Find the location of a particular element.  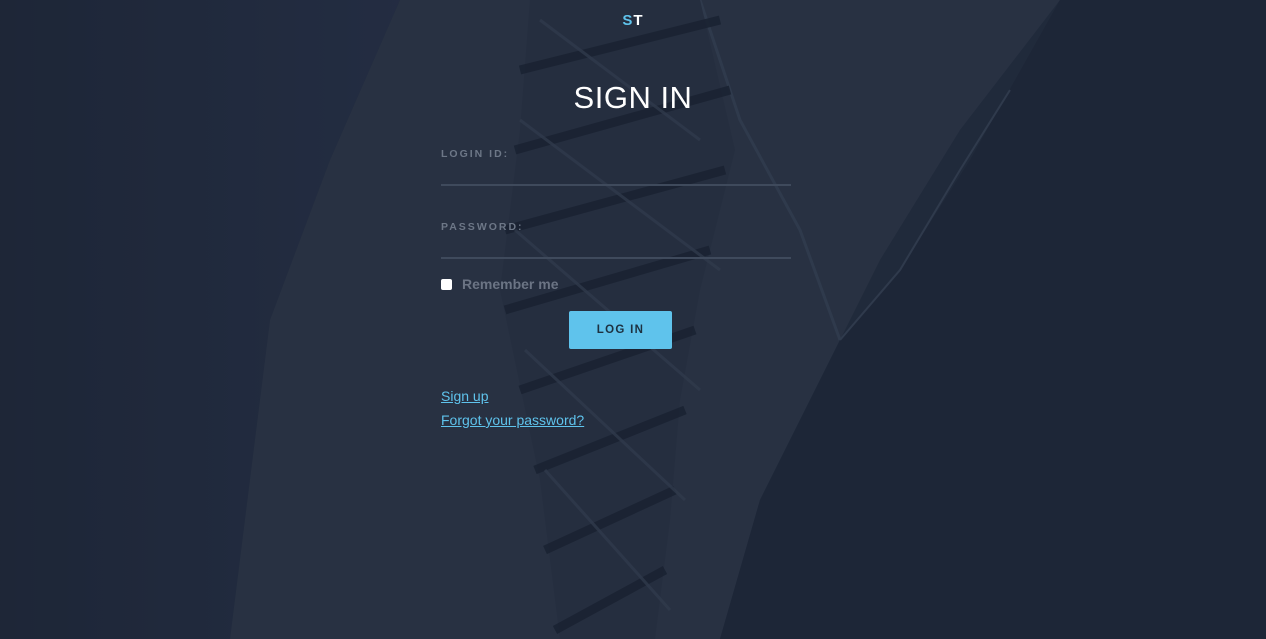

remember-me-label: Remember me is located at coordinates (510, 284).